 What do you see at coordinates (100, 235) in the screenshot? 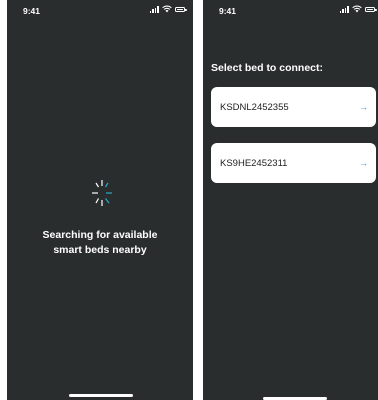
I see `searching-message-line1: Searching for available` at bounding box center [100, 235].